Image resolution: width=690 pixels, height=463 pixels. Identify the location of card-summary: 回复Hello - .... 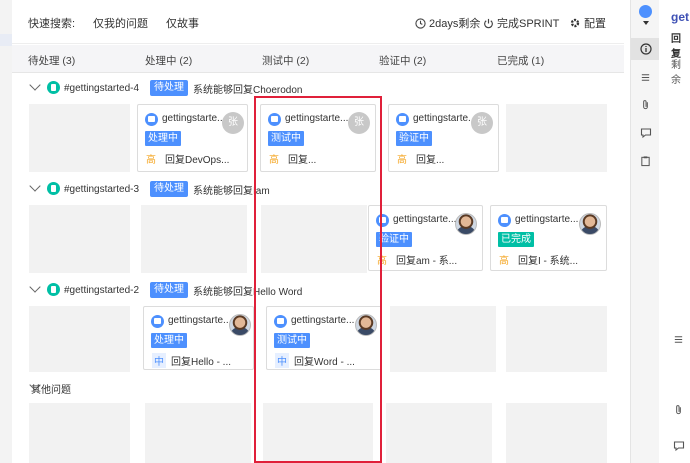
(201, 362).